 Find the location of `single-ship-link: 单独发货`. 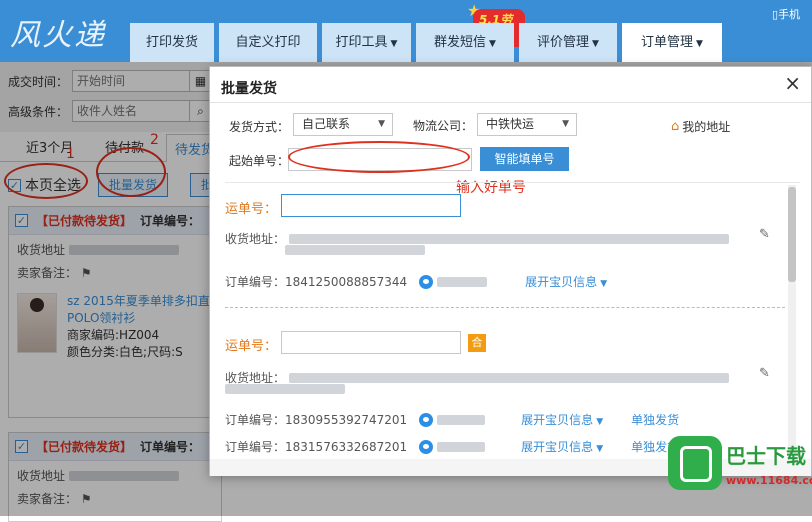

single-ship-link: 单独发货 is located at coordinates (655, 419).